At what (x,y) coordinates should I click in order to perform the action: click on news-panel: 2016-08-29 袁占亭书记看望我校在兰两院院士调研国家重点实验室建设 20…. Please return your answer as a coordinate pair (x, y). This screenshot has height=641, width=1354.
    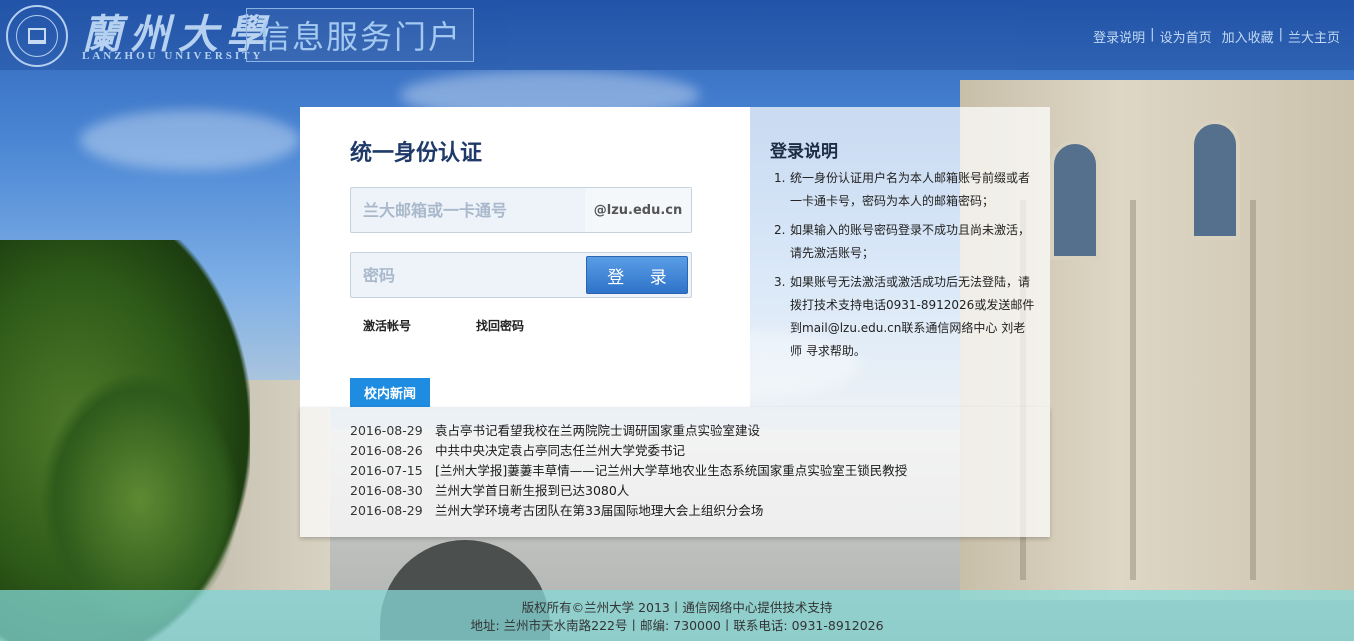
    Looking at the image, I should click on (675, 472).